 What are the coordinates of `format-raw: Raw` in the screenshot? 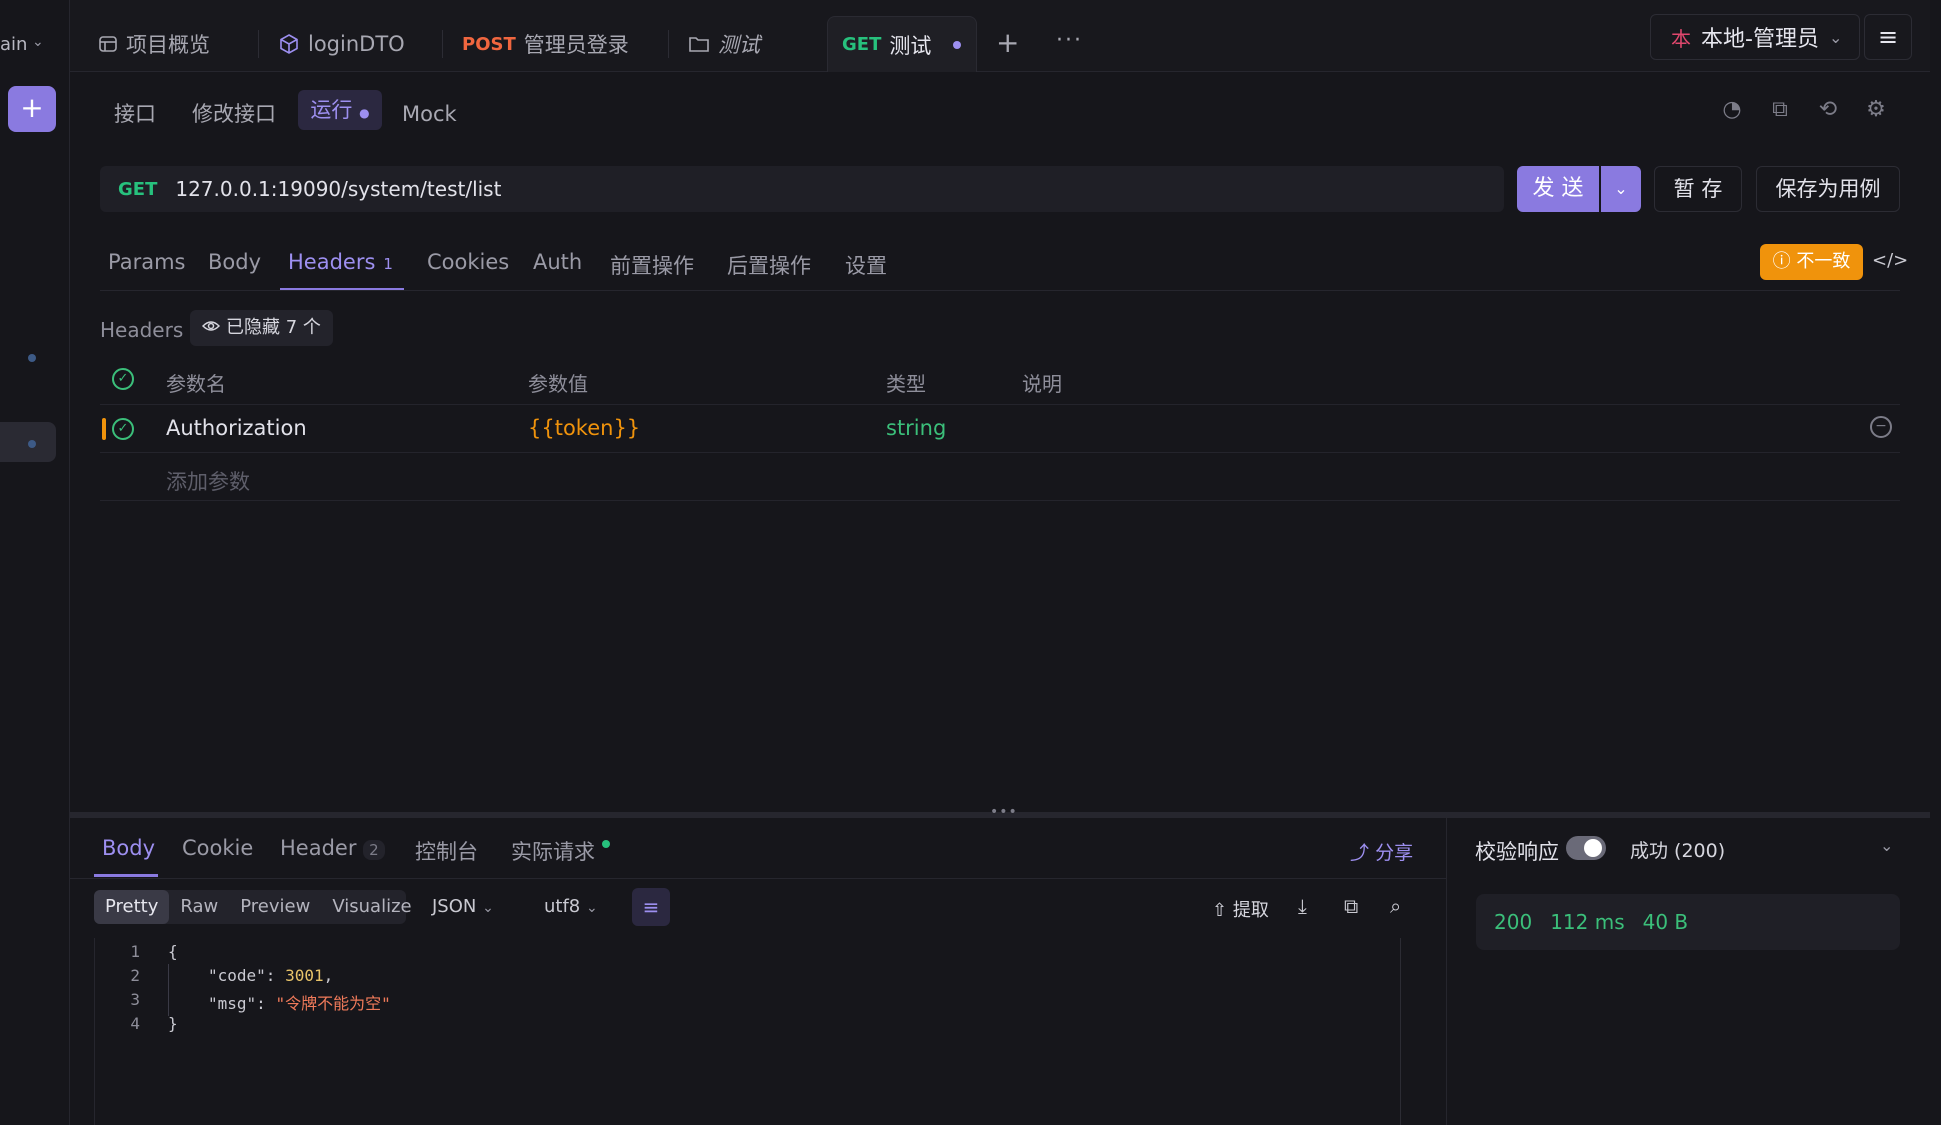 It's located at (199, 907).